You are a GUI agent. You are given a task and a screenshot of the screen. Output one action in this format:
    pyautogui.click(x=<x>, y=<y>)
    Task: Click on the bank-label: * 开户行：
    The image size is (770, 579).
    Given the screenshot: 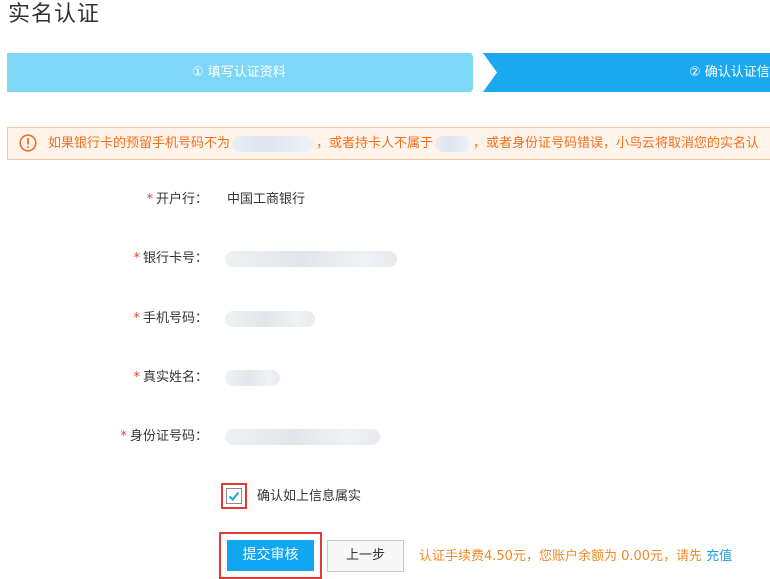 What is the action you would take?
    pyautogui.click(x=177, y=200)
    